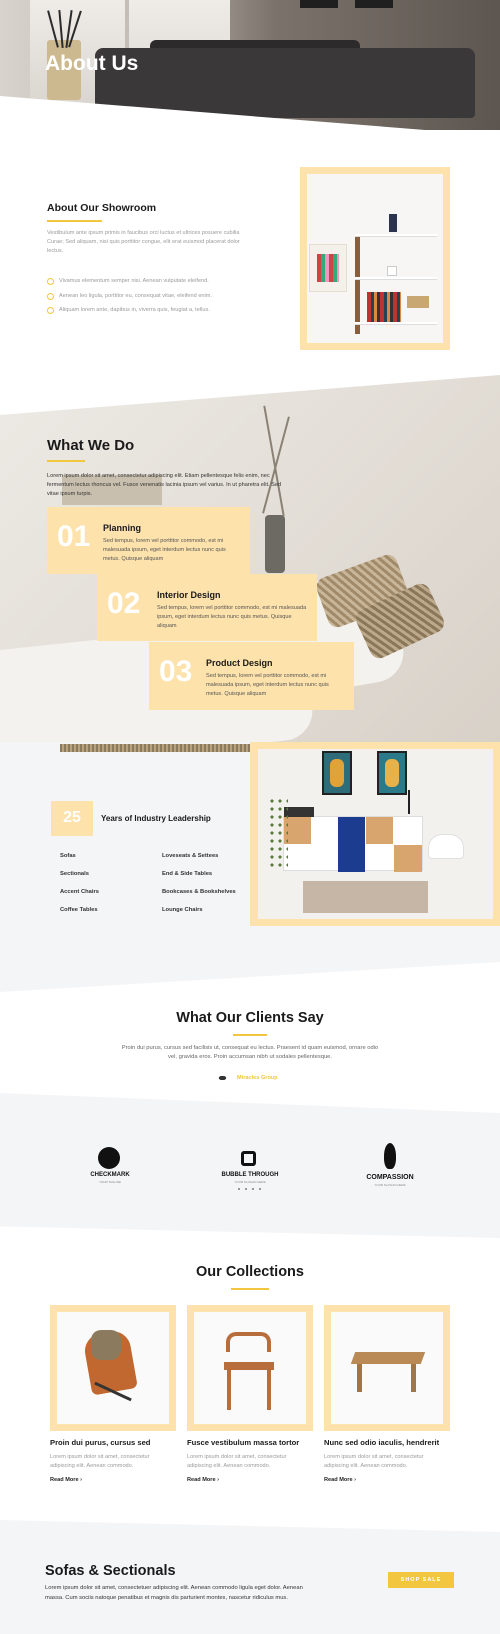 This screenshot has height=1634, width=500. What do you see at coordinates (187, 874) in the screenshot?
I see `category-link: End & Side Tables` at bounding box center [187, 874].